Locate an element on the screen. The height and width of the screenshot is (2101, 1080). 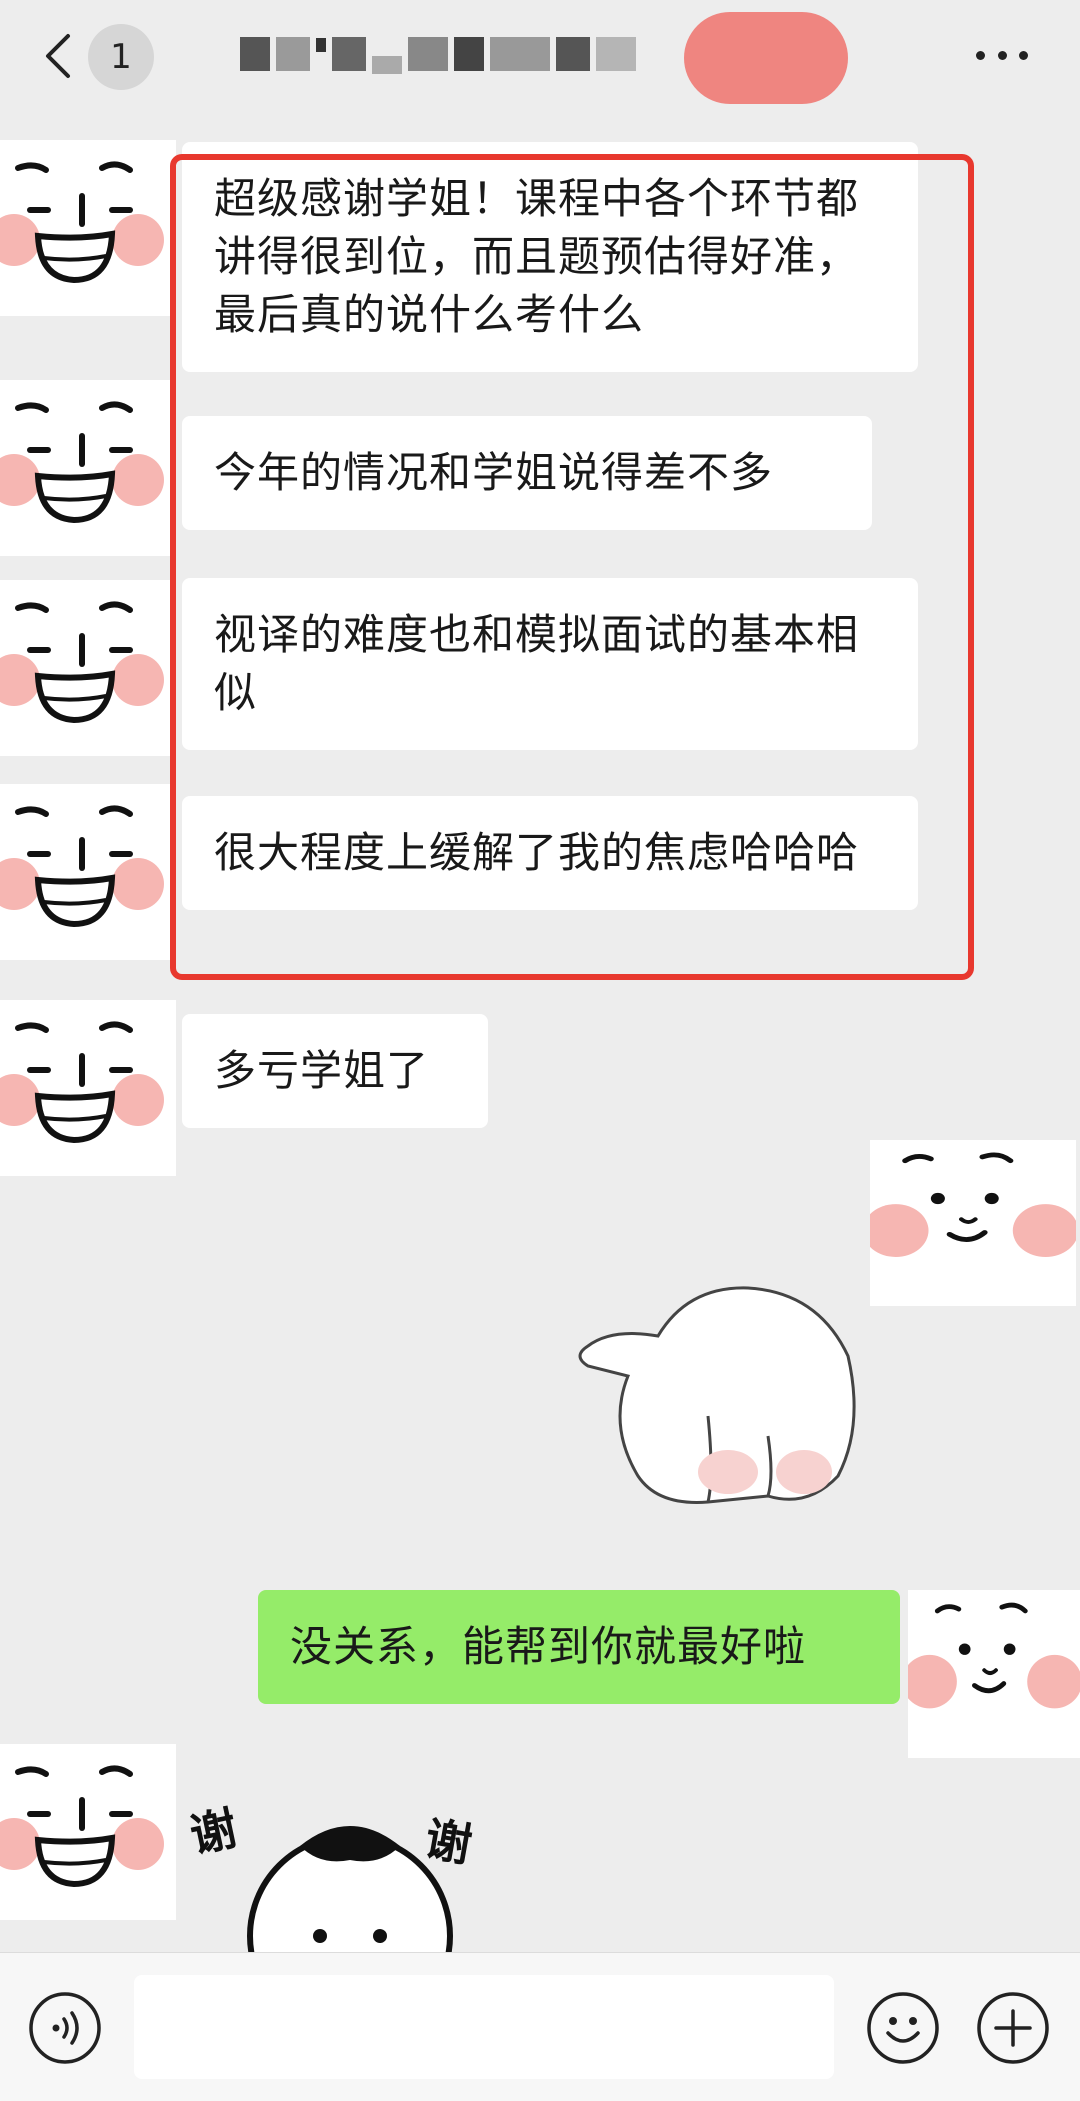
voice-icon is located at coordinates (65, 2028).